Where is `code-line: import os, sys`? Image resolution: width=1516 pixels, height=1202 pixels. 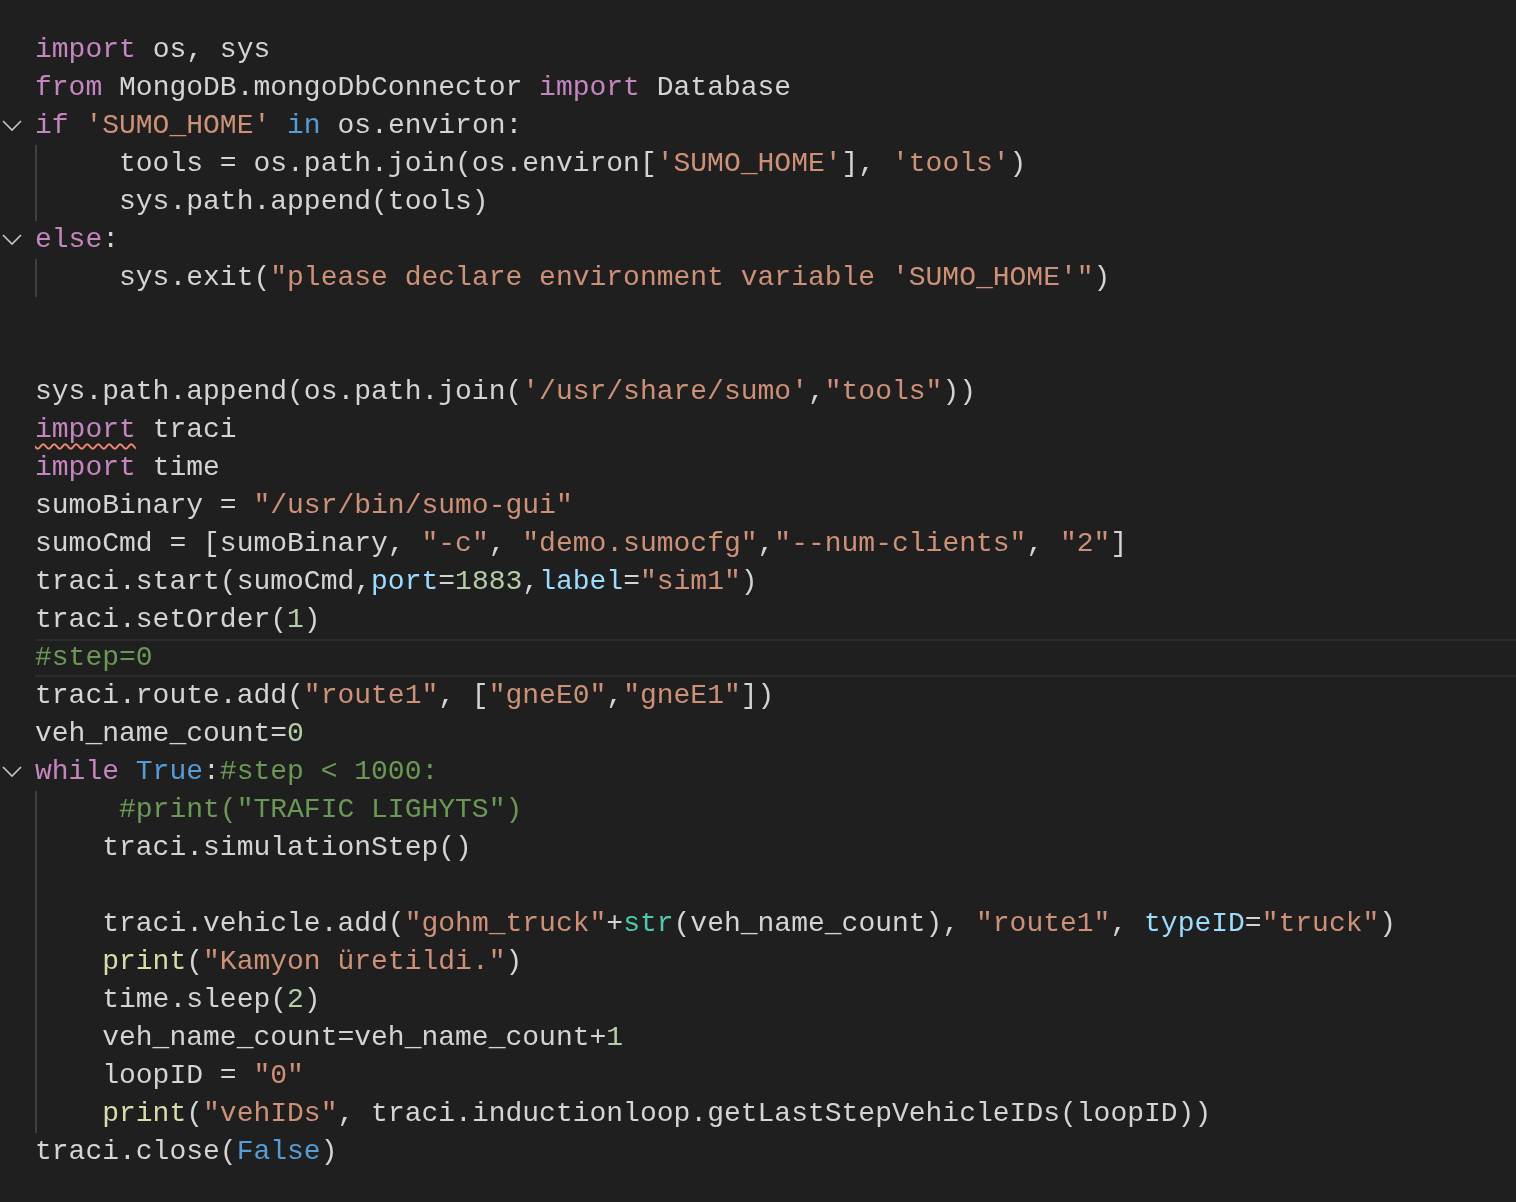
code-line: import os, sys is located at coordinates (153, 50).